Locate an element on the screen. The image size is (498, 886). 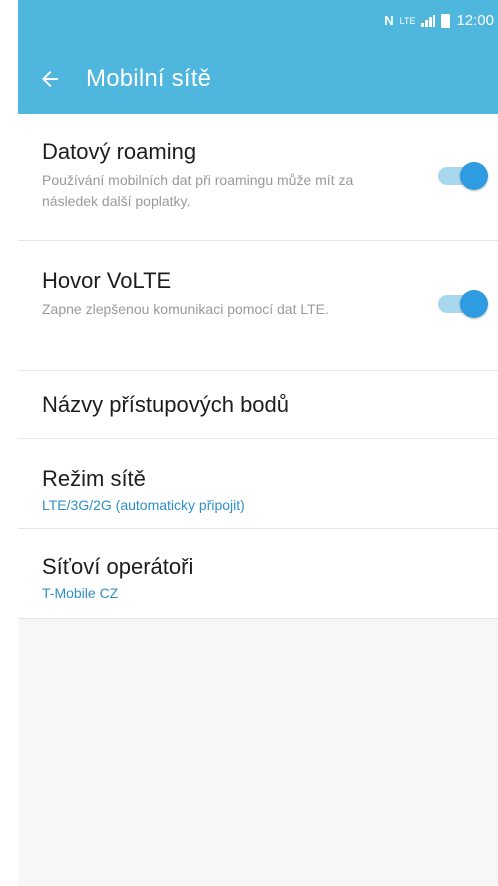
app-bar: Mobilní sítě is located at coordinates (258, 79).